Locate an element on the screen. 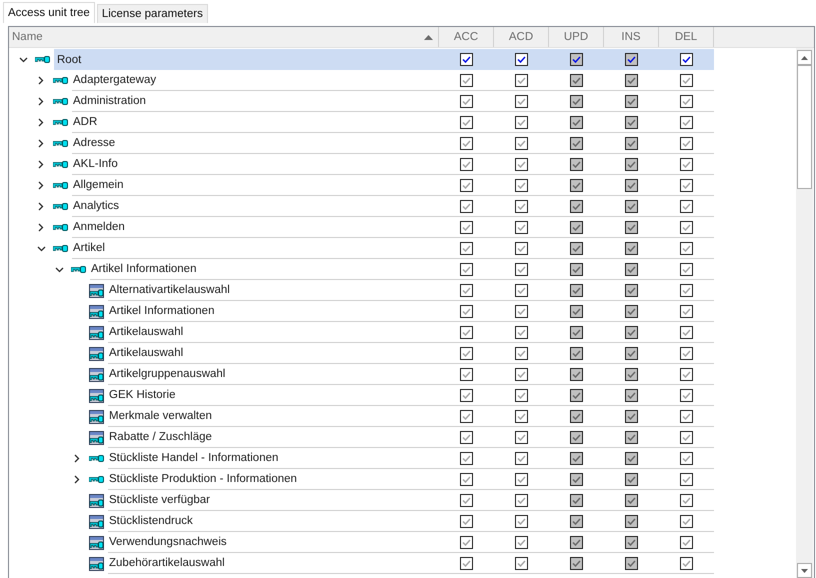  column-header: Name is located at coordinates (224, 37).